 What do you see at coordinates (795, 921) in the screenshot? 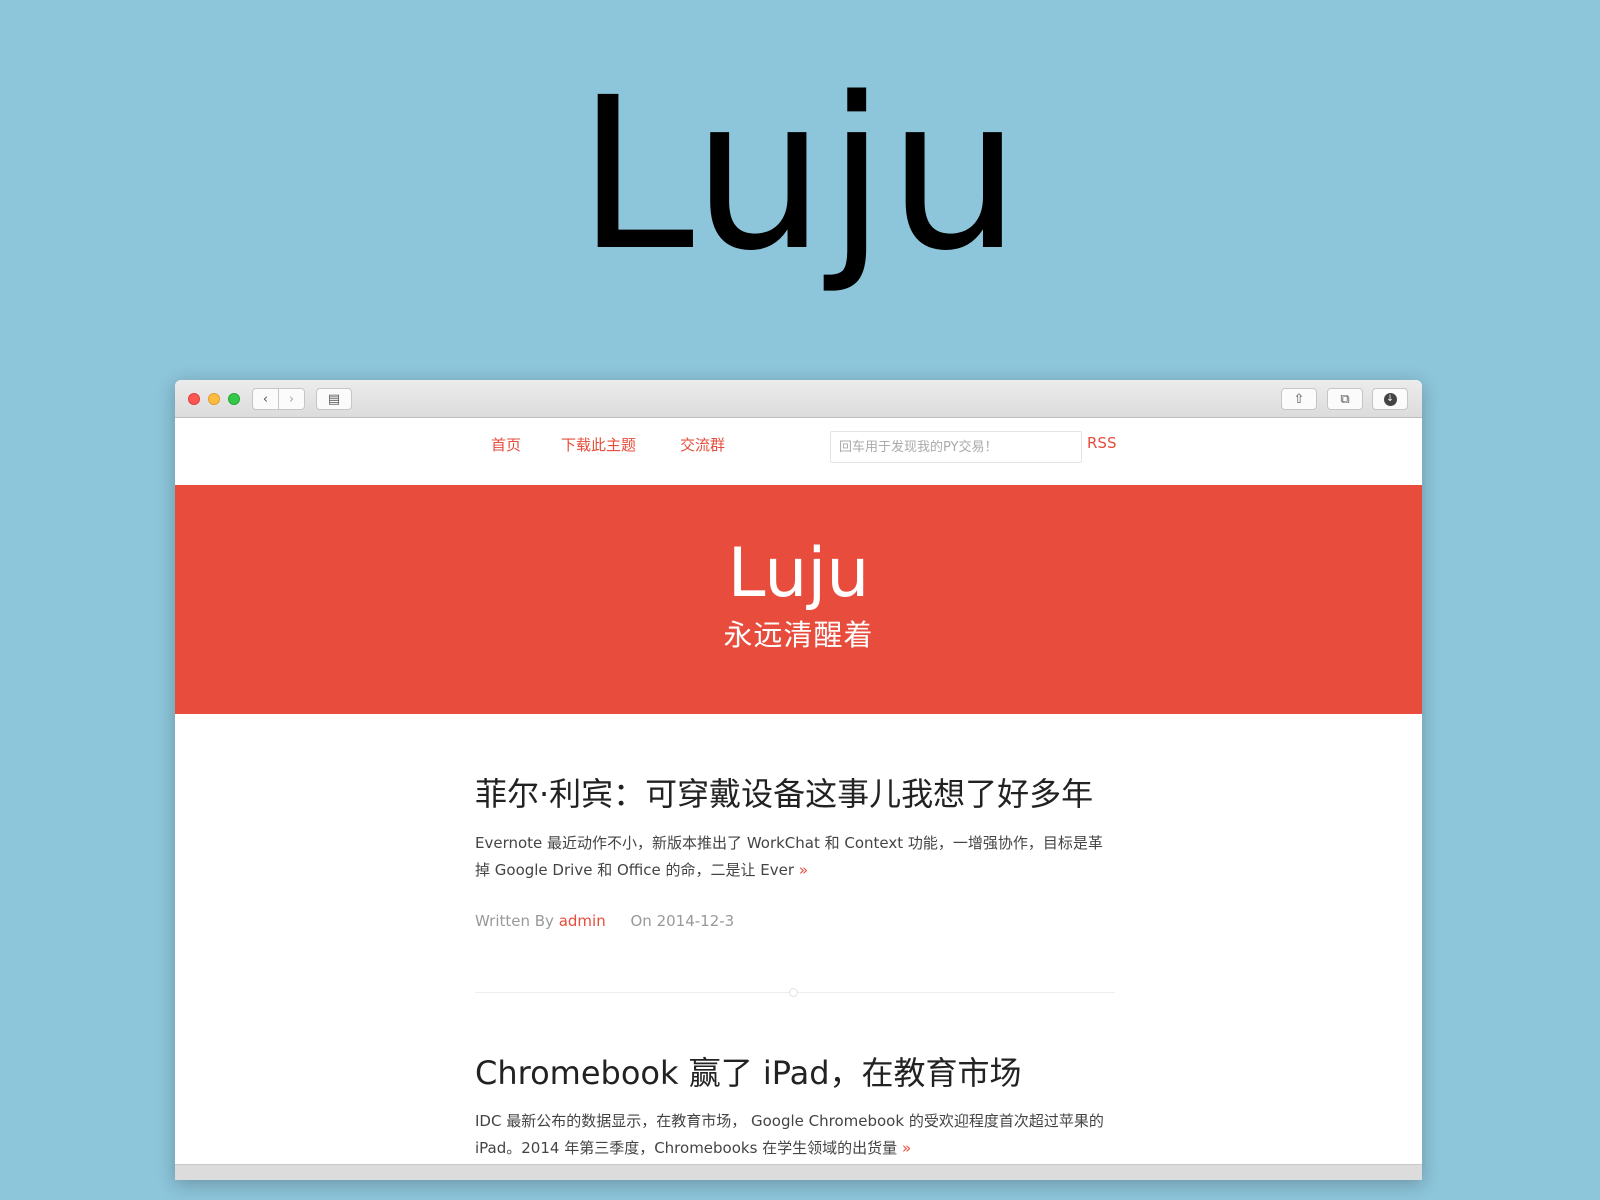
I see `post-meta: Written By admin On 2014-12-3` at bounding box center [795, 921].